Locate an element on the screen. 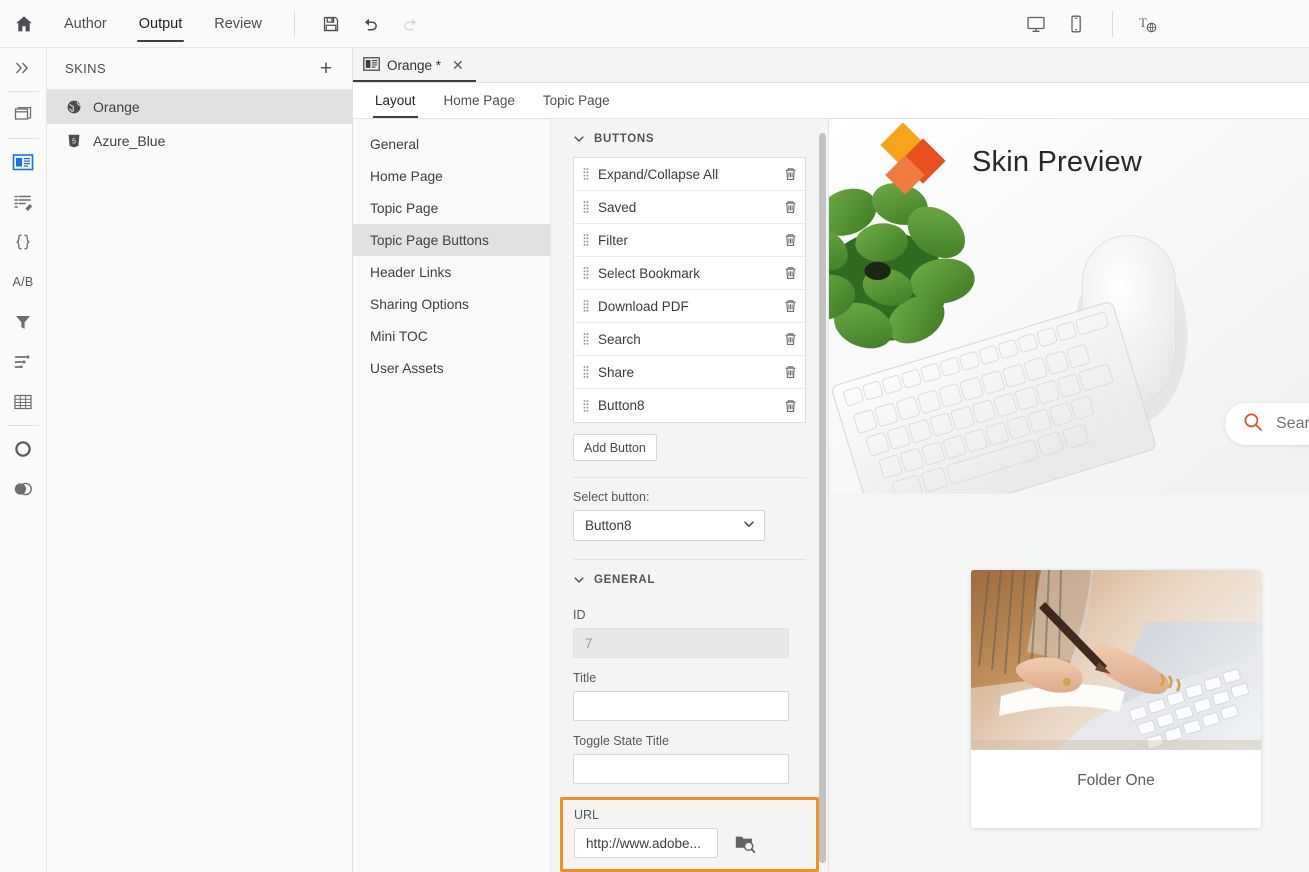 This screenshot has height=872, width=1309. tab-topic-page: Topic Page is located at coordinates (576, 100).